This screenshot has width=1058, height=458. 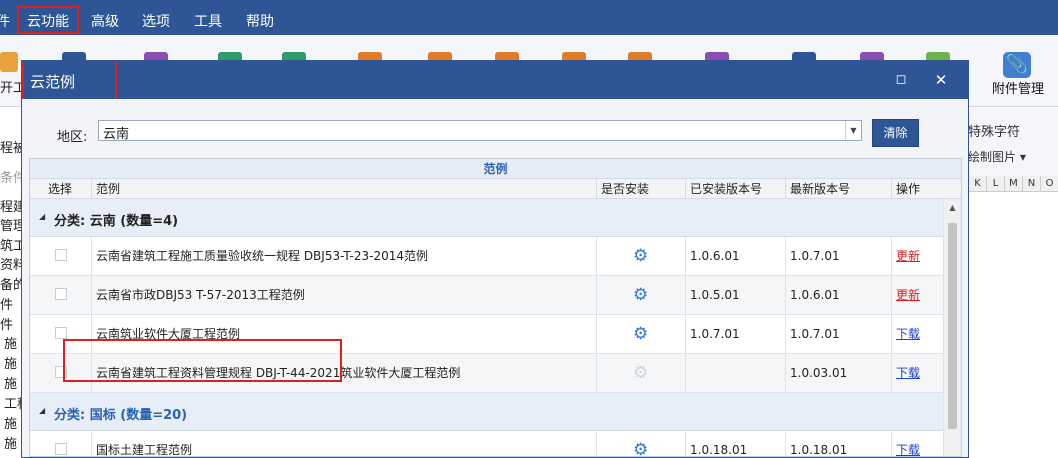 What do you see at coordinates (10, 244) in the screenshot?
I see `side-item: 筑工` at bounding box center [10, 244].